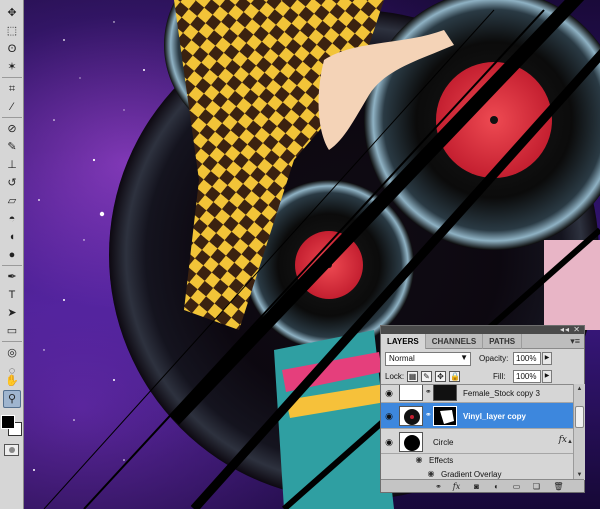  Describe the element at coordinates (527, 376) in the screenshot. I see `fill-input: 100%` at that location.